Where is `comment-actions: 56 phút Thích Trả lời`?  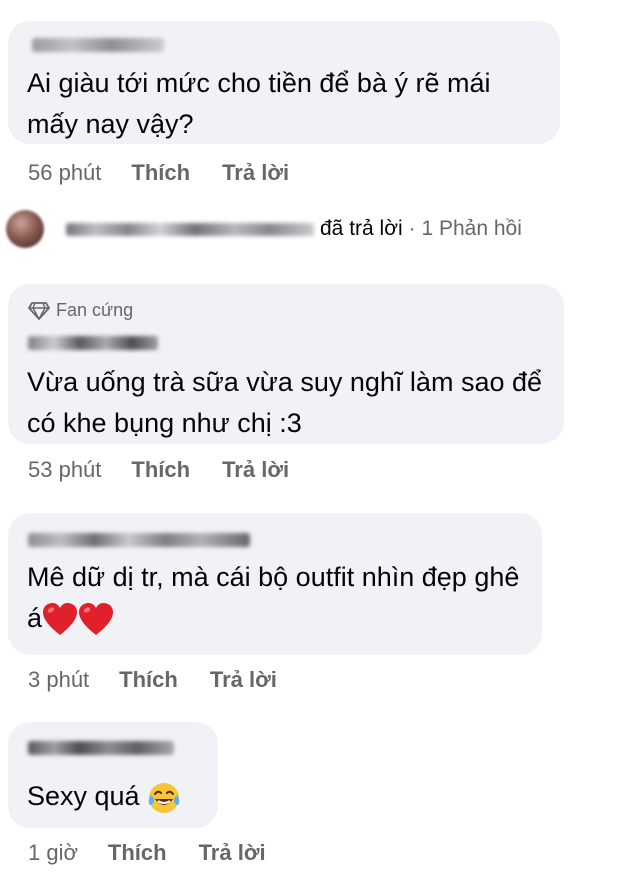
comment-actions: 56 phút Thích Trả lời is located at coordinates (158, 173).